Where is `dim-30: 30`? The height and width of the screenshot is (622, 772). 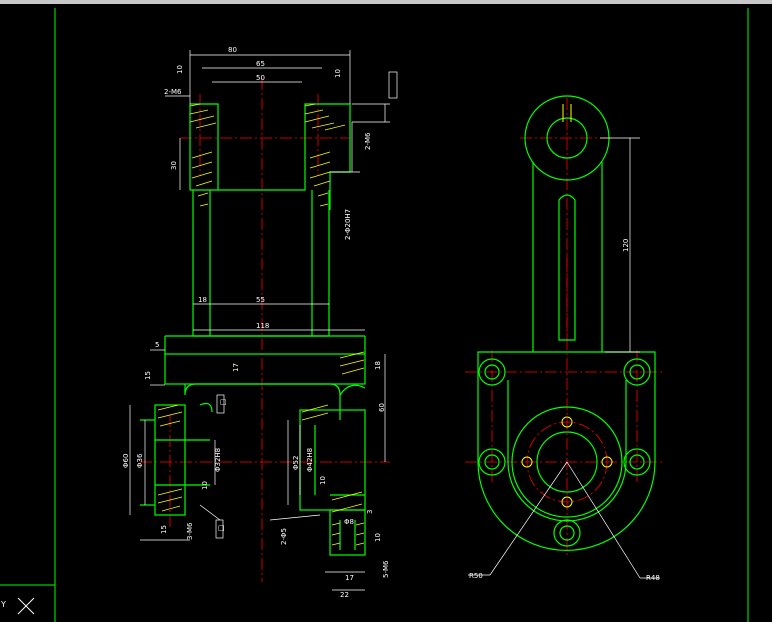 dim-30: 30 is located at coordinates (174, 165).